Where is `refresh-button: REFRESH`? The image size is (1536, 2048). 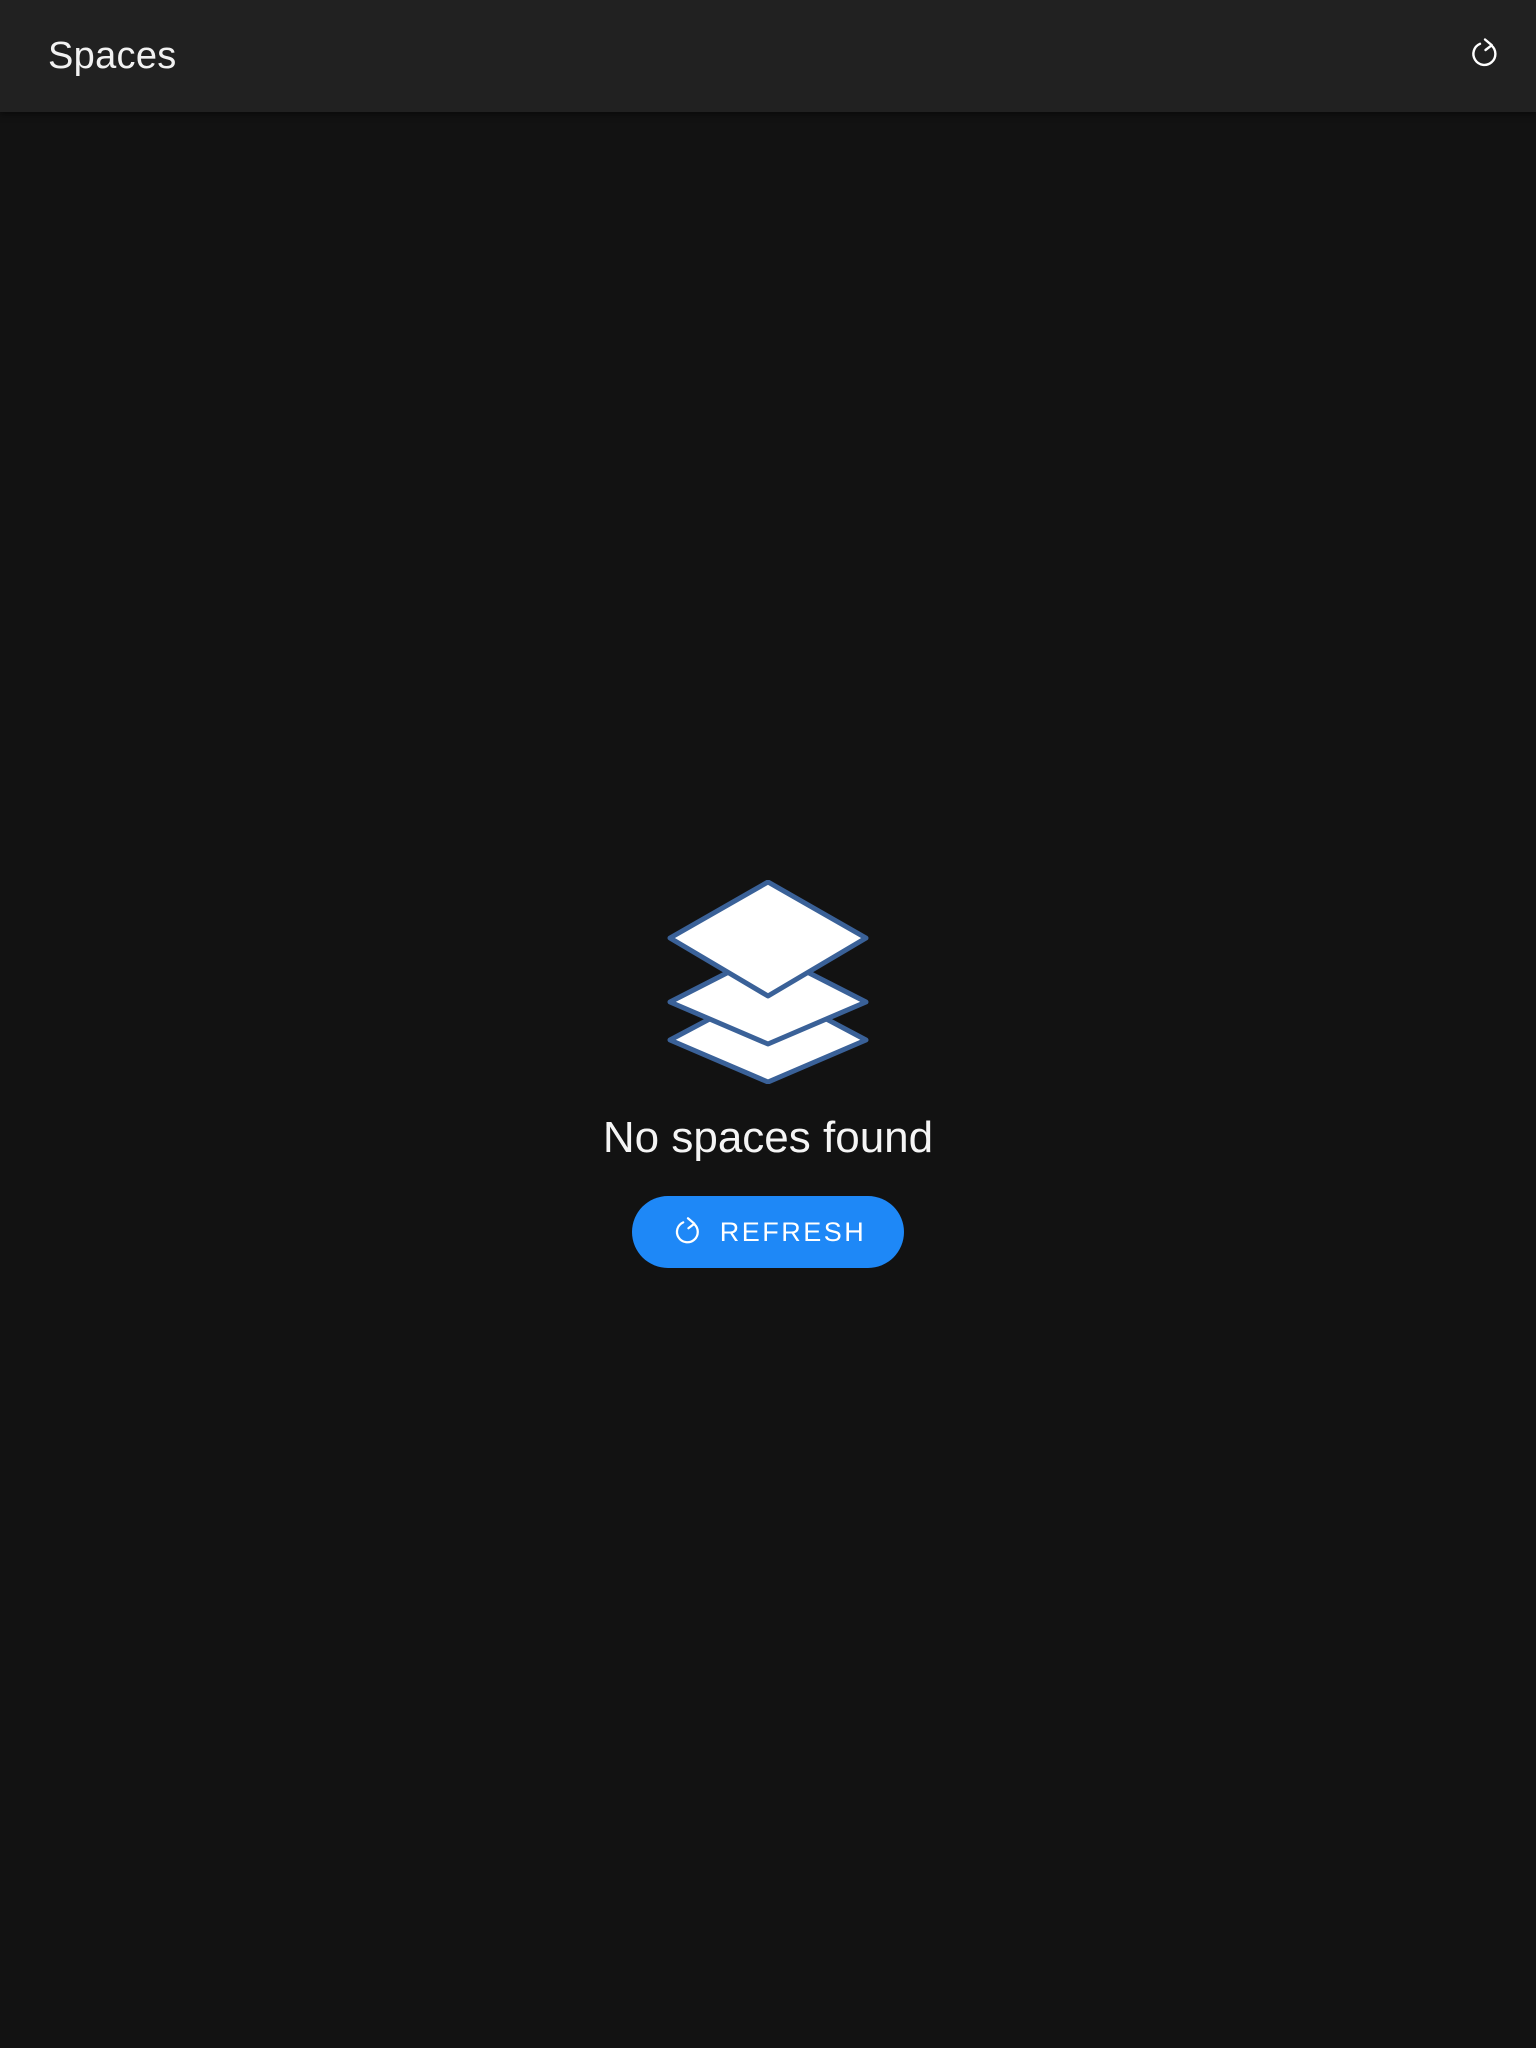 refresh-button: REFRESH is located at coordinates (768, 1232).